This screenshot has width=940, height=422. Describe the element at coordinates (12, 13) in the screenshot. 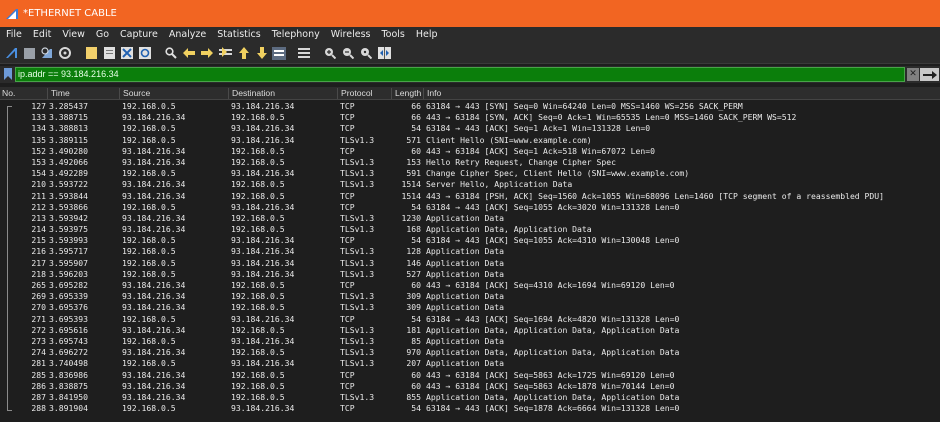

I see `wireshark-fin-icon` at that location.